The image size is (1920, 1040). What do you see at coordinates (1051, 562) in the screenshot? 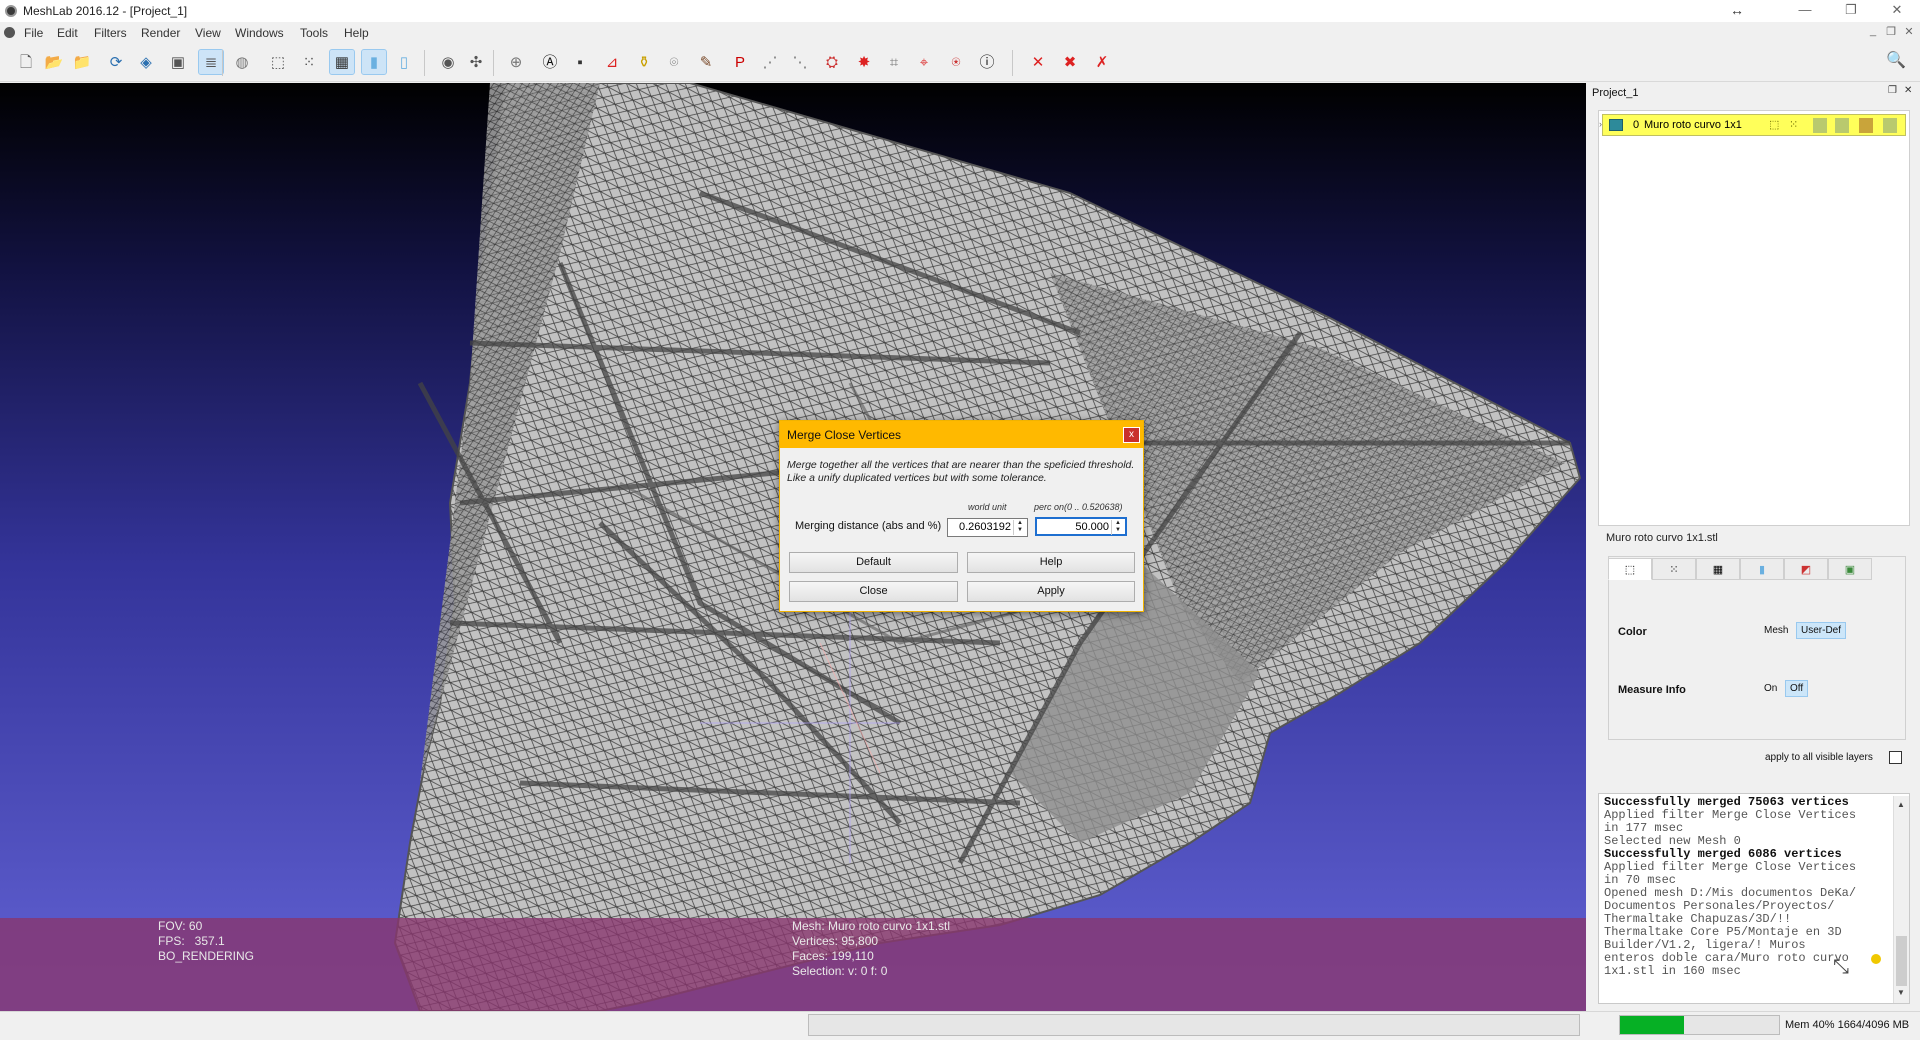
I see `help-button: Help` at bounding box center [1051, 562].